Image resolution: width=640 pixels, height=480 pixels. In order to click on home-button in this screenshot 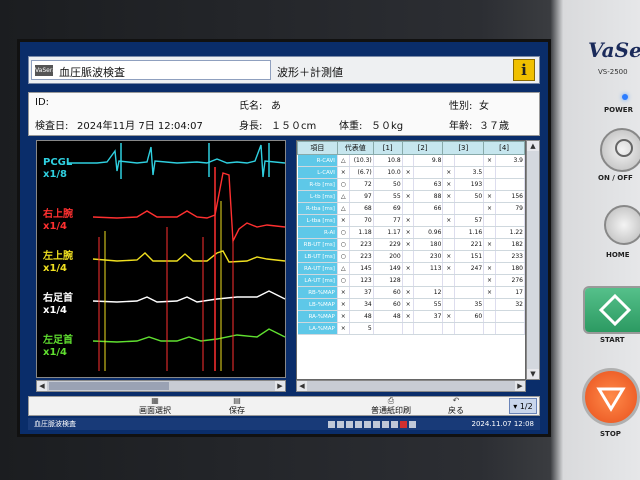, I will do `click(622, 225)`.